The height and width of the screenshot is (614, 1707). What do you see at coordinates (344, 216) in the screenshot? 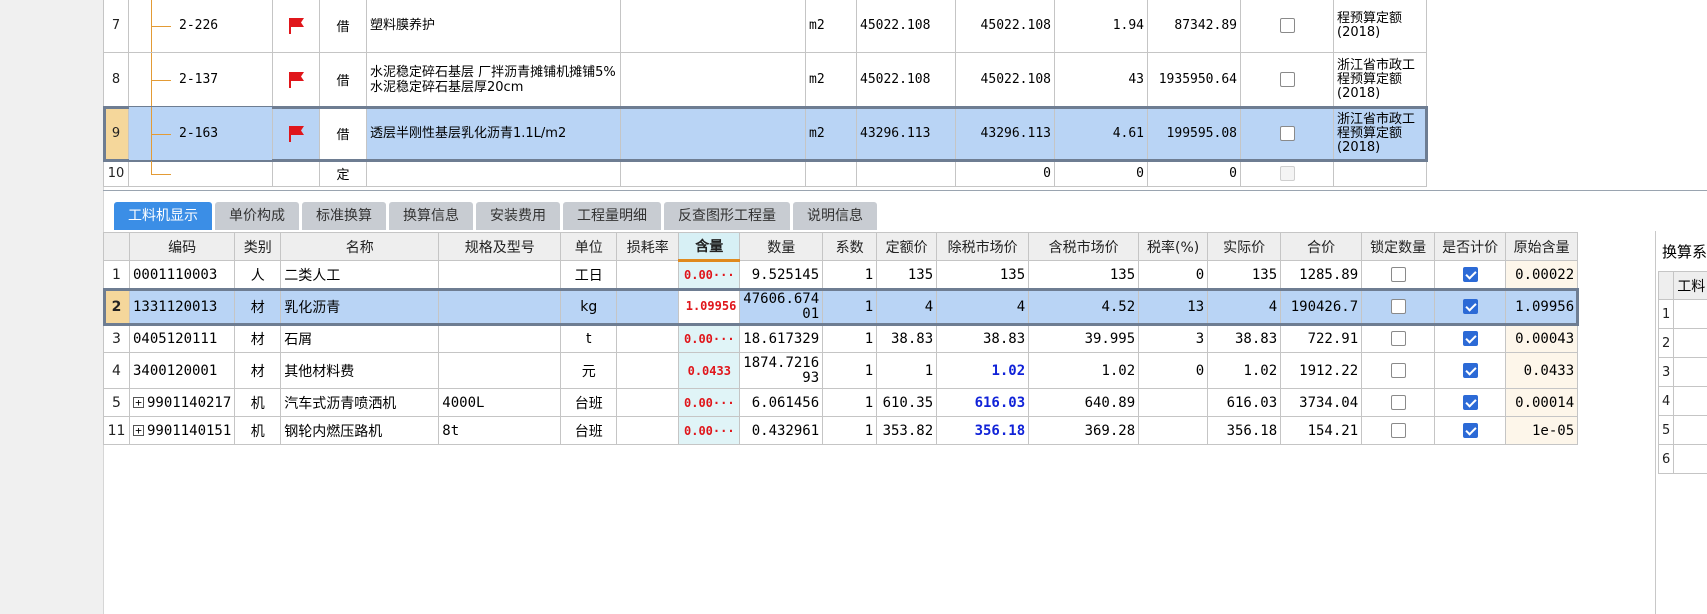
I see `tab-2: 标准换算` at bounding box center [344, 216].